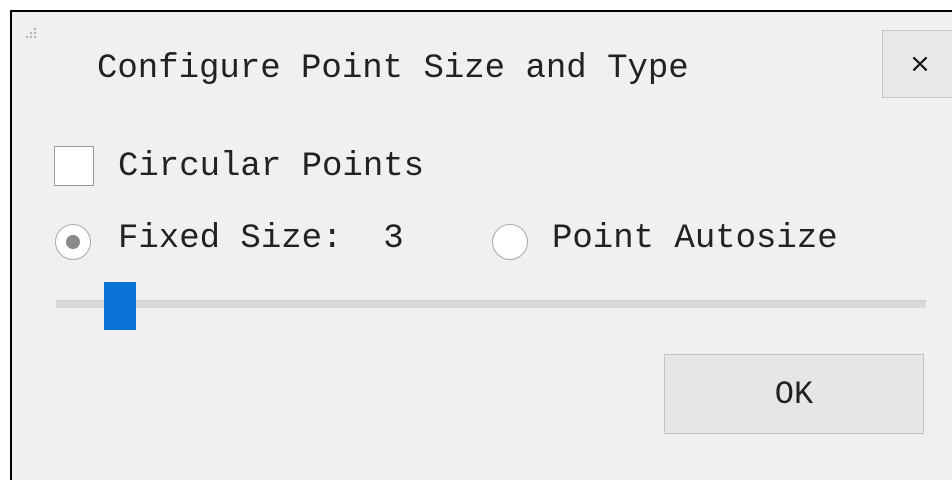  Describe the element at coordinates (695, 239) in the screenshot. I see `point-autosize-label: Point Autosize` at that location.